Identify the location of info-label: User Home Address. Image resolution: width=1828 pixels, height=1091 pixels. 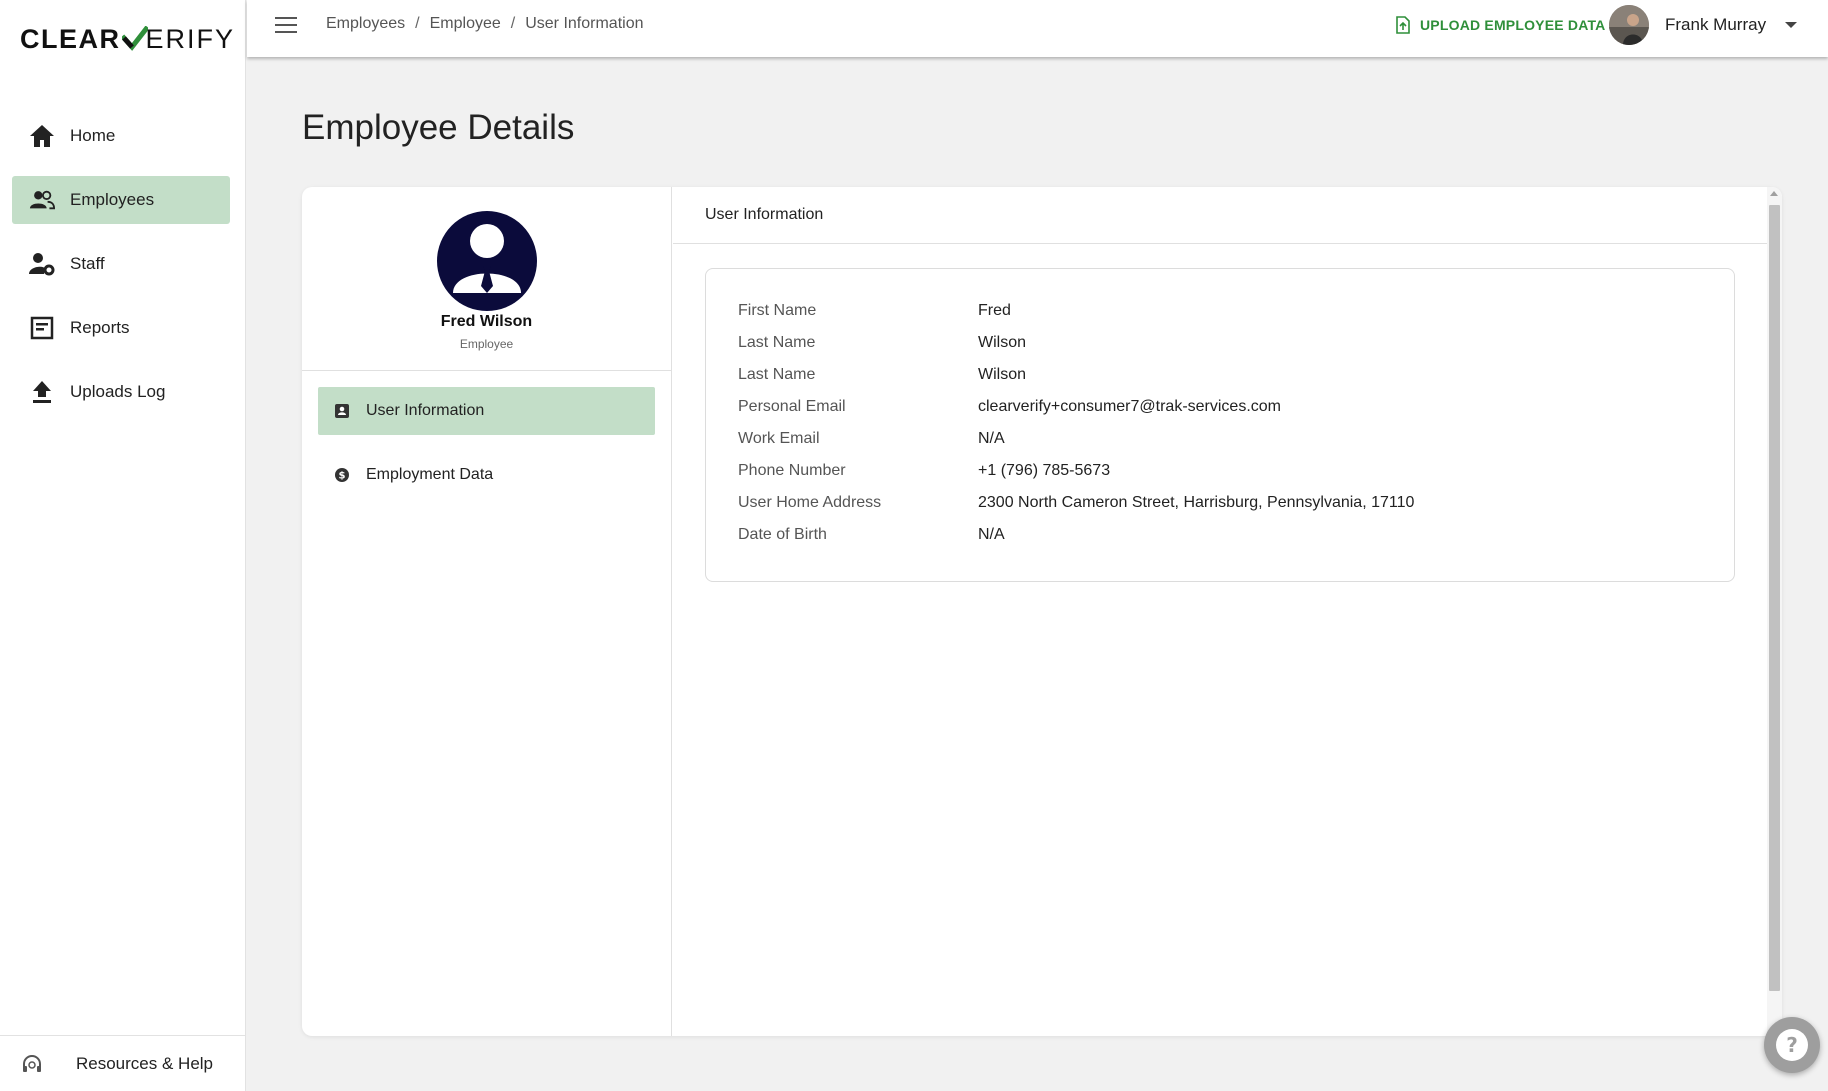
(810, 502).